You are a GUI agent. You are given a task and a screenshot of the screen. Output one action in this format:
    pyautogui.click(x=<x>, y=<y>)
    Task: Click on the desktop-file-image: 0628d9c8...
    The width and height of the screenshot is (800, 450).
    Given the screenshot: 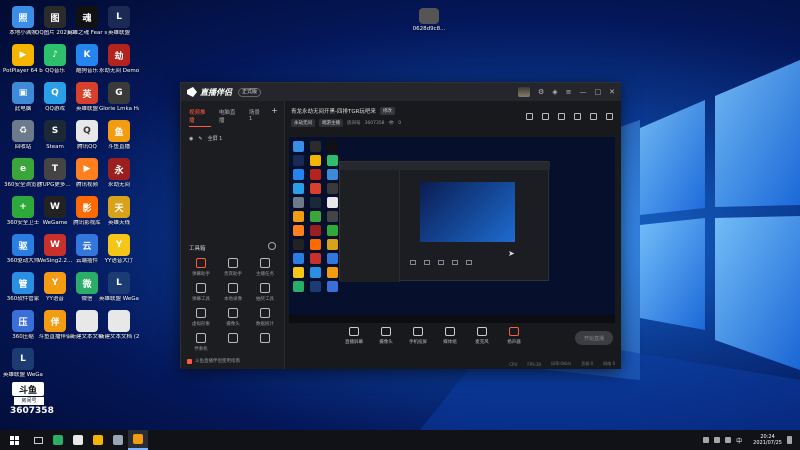 What is the action you would take?
    pyautogui.click(x=429, y=27)
    